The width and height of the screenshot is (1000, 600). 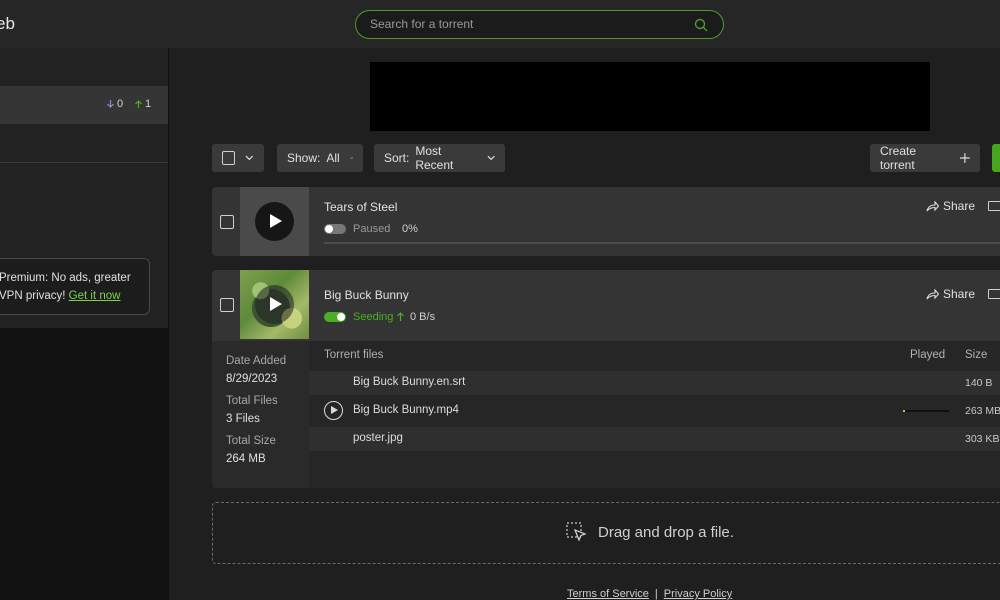 I want to click on upload-count-value: 1, so click(x=148, y=104).